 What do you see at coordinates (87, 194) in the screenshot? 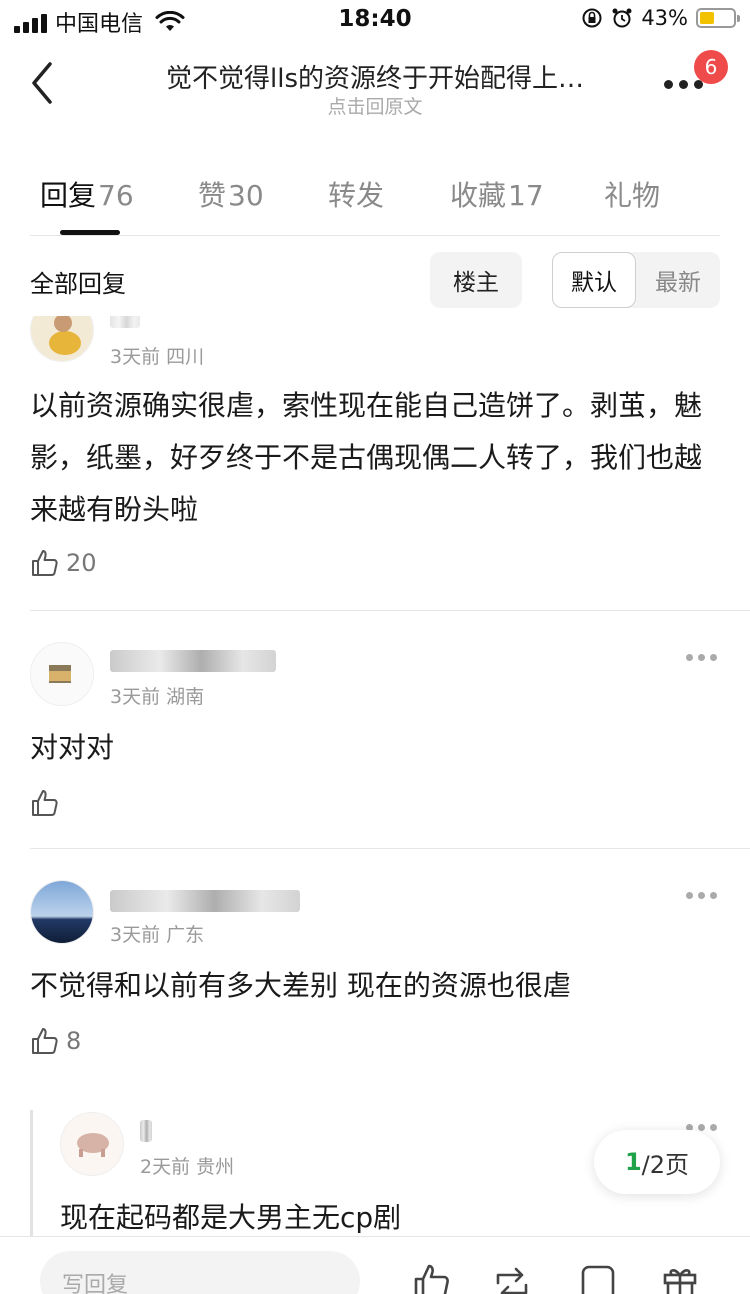
I see `tab-replies: 回复76` at bounding box center [87, 194].